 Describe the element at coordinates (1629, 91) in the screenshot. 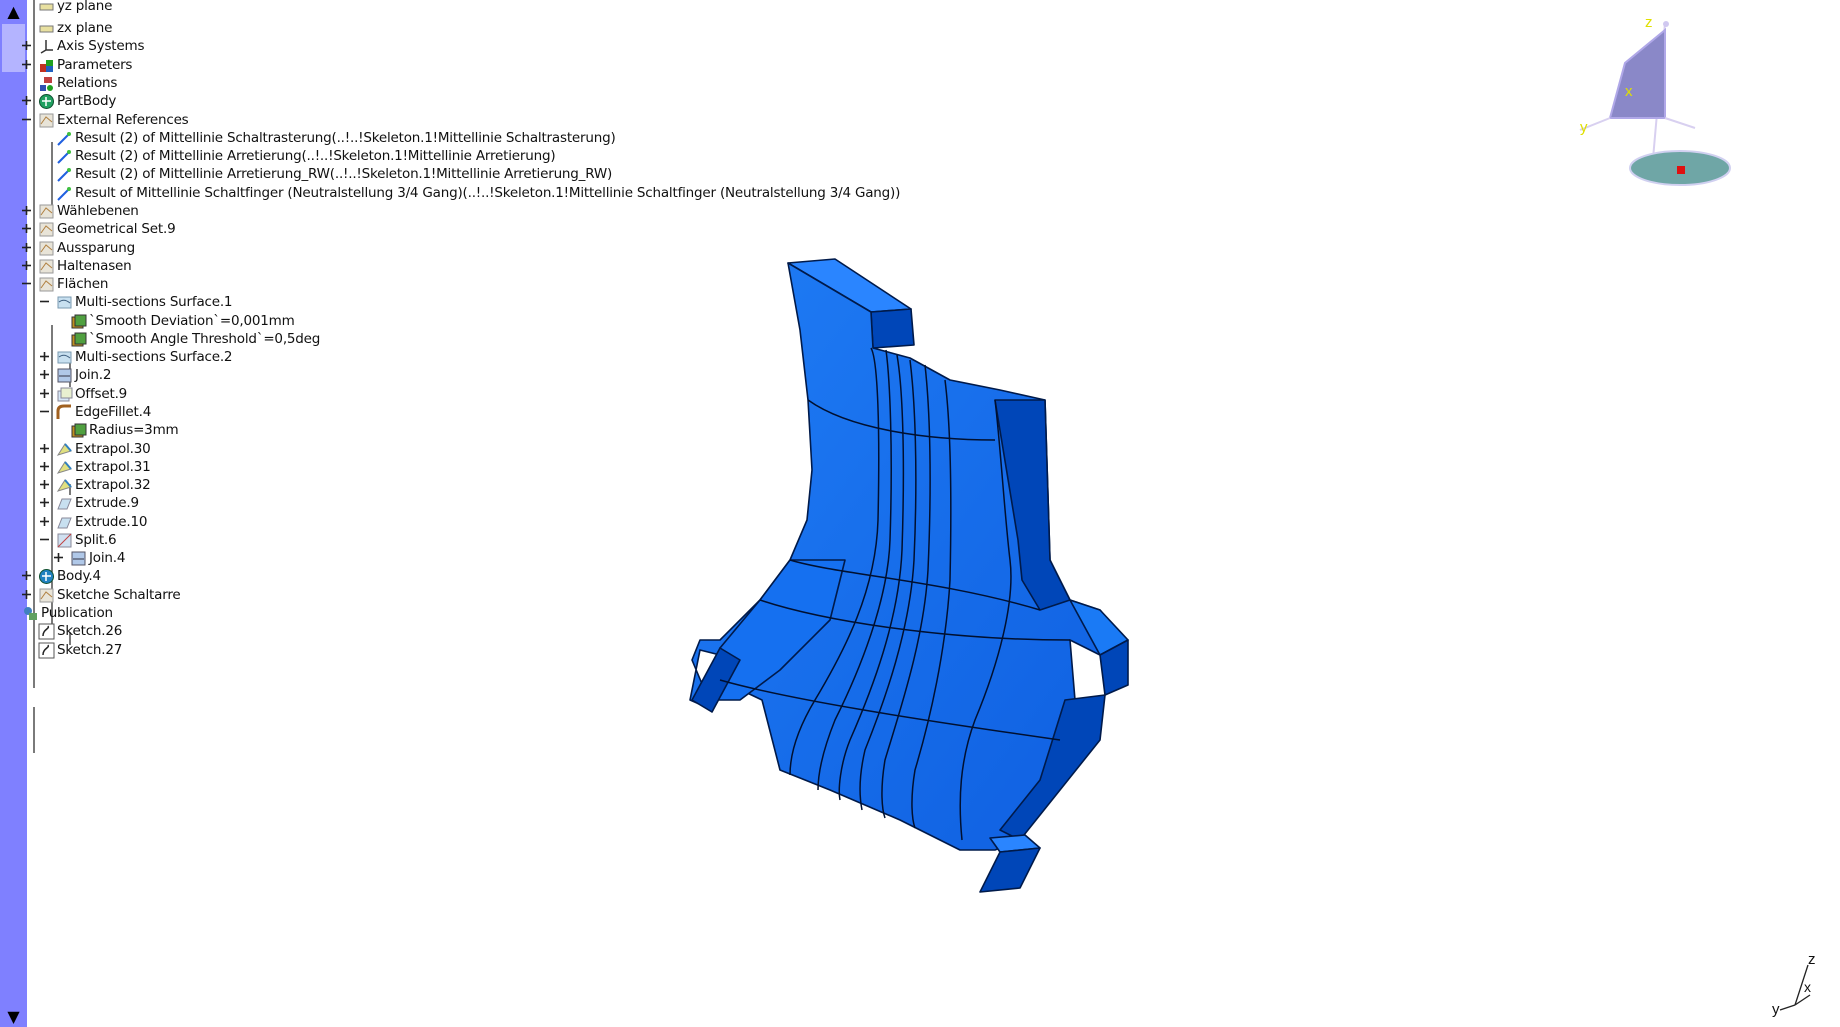

I see `compass-x-label: x` at that location.